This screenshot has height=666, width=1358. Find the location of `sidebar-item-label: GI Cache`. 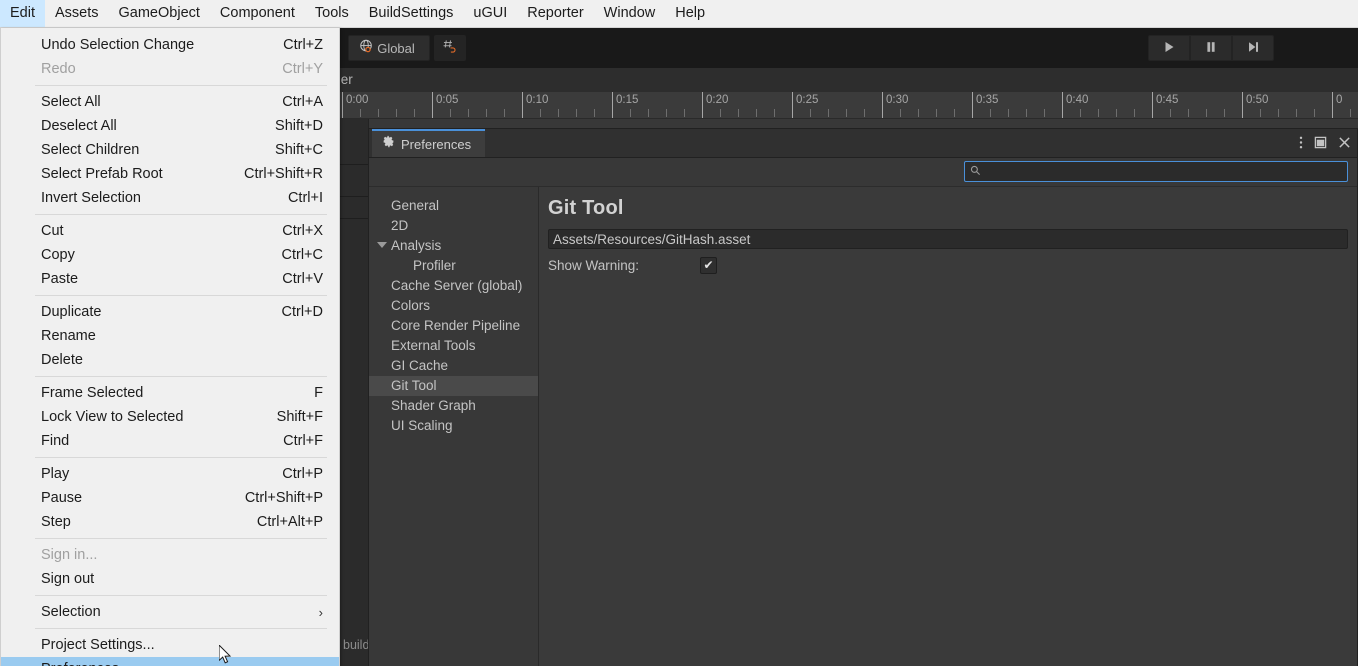

sidebar-item-label: GI Cache is located at coordinates (420, 365).